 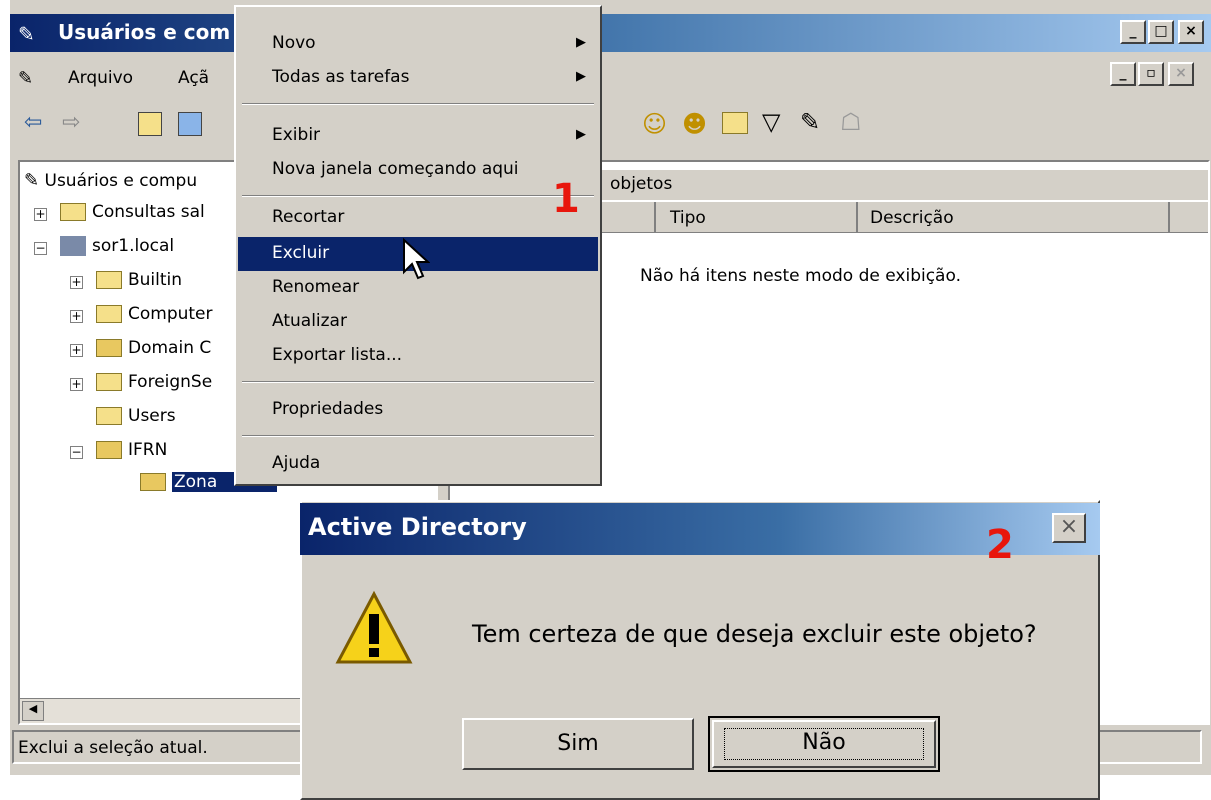 What do you see at coordinates (132, 212) in the screenshot?
I see `tree-item-consultas: Consultas sal` at bounding box center [132, 212].